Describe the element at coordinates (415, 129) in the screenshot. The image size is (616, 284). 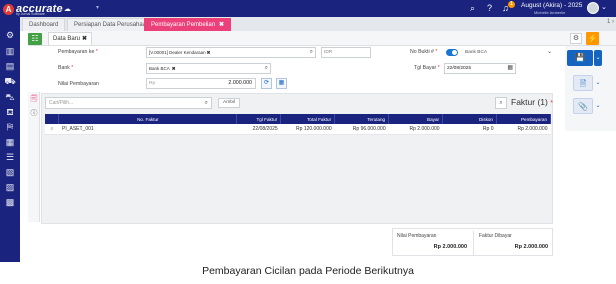
I see `cell-bayar: Rp 2.000.000` at that location.